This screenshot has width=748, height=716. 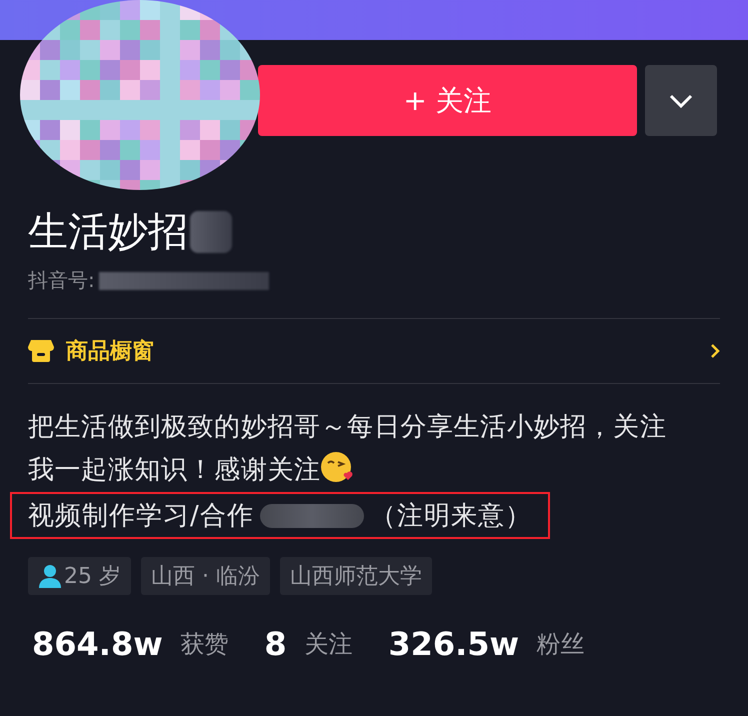 I want to click on blurred-redaction, so click(x=211, y=231).